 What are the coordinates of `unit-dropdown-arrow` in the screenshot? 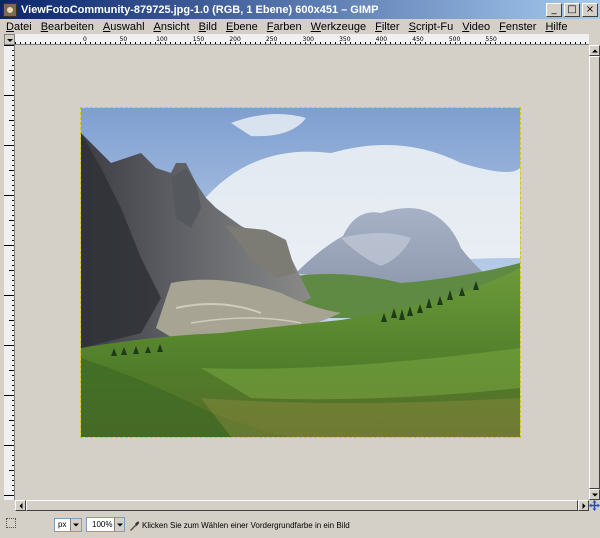 It's located at (75, 525).